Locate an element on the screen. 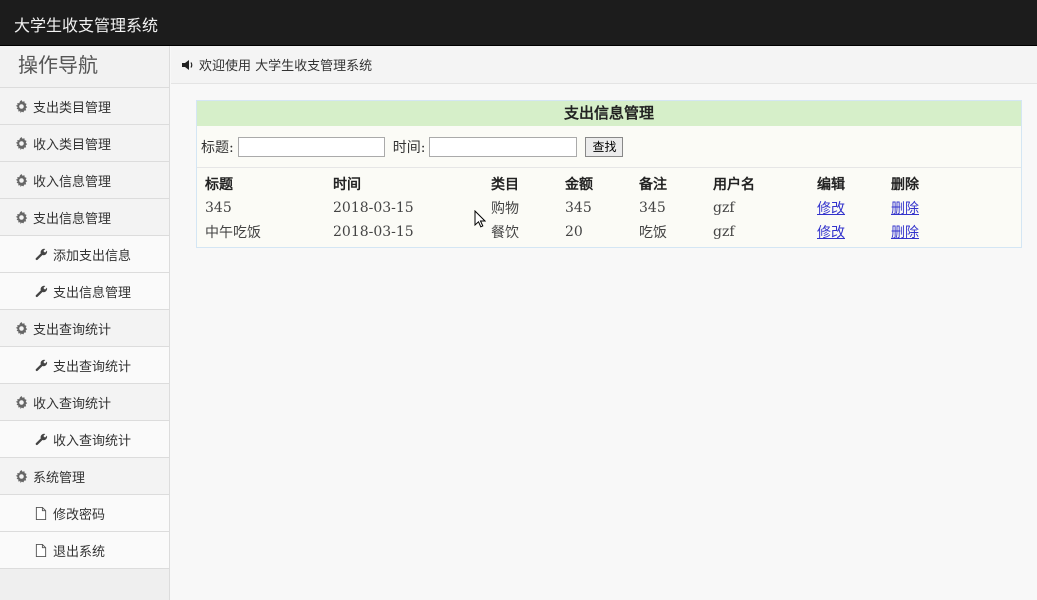 This screenshot has height=600, width=1037. sidebar-item-0: 支出类目管理 is located at coordinates (84, 106).